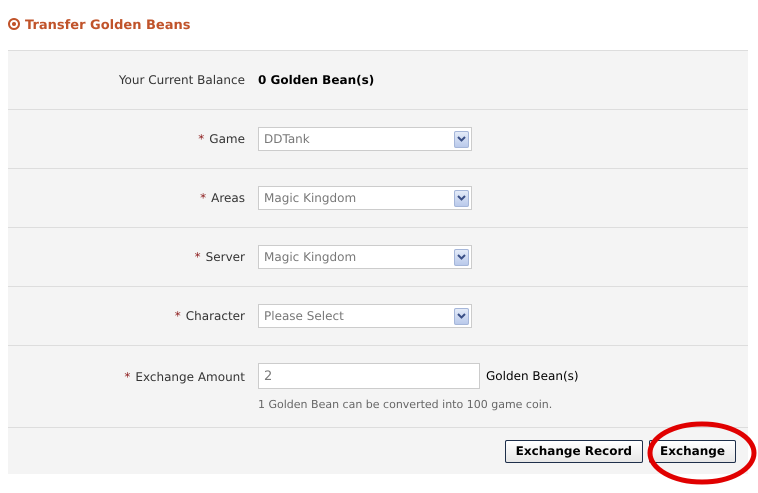 The image size is (758, 493). What do you see at coordinates (227, 139) in the screenshot?
I see `field-label: Game` at bounding box center [227, 139].